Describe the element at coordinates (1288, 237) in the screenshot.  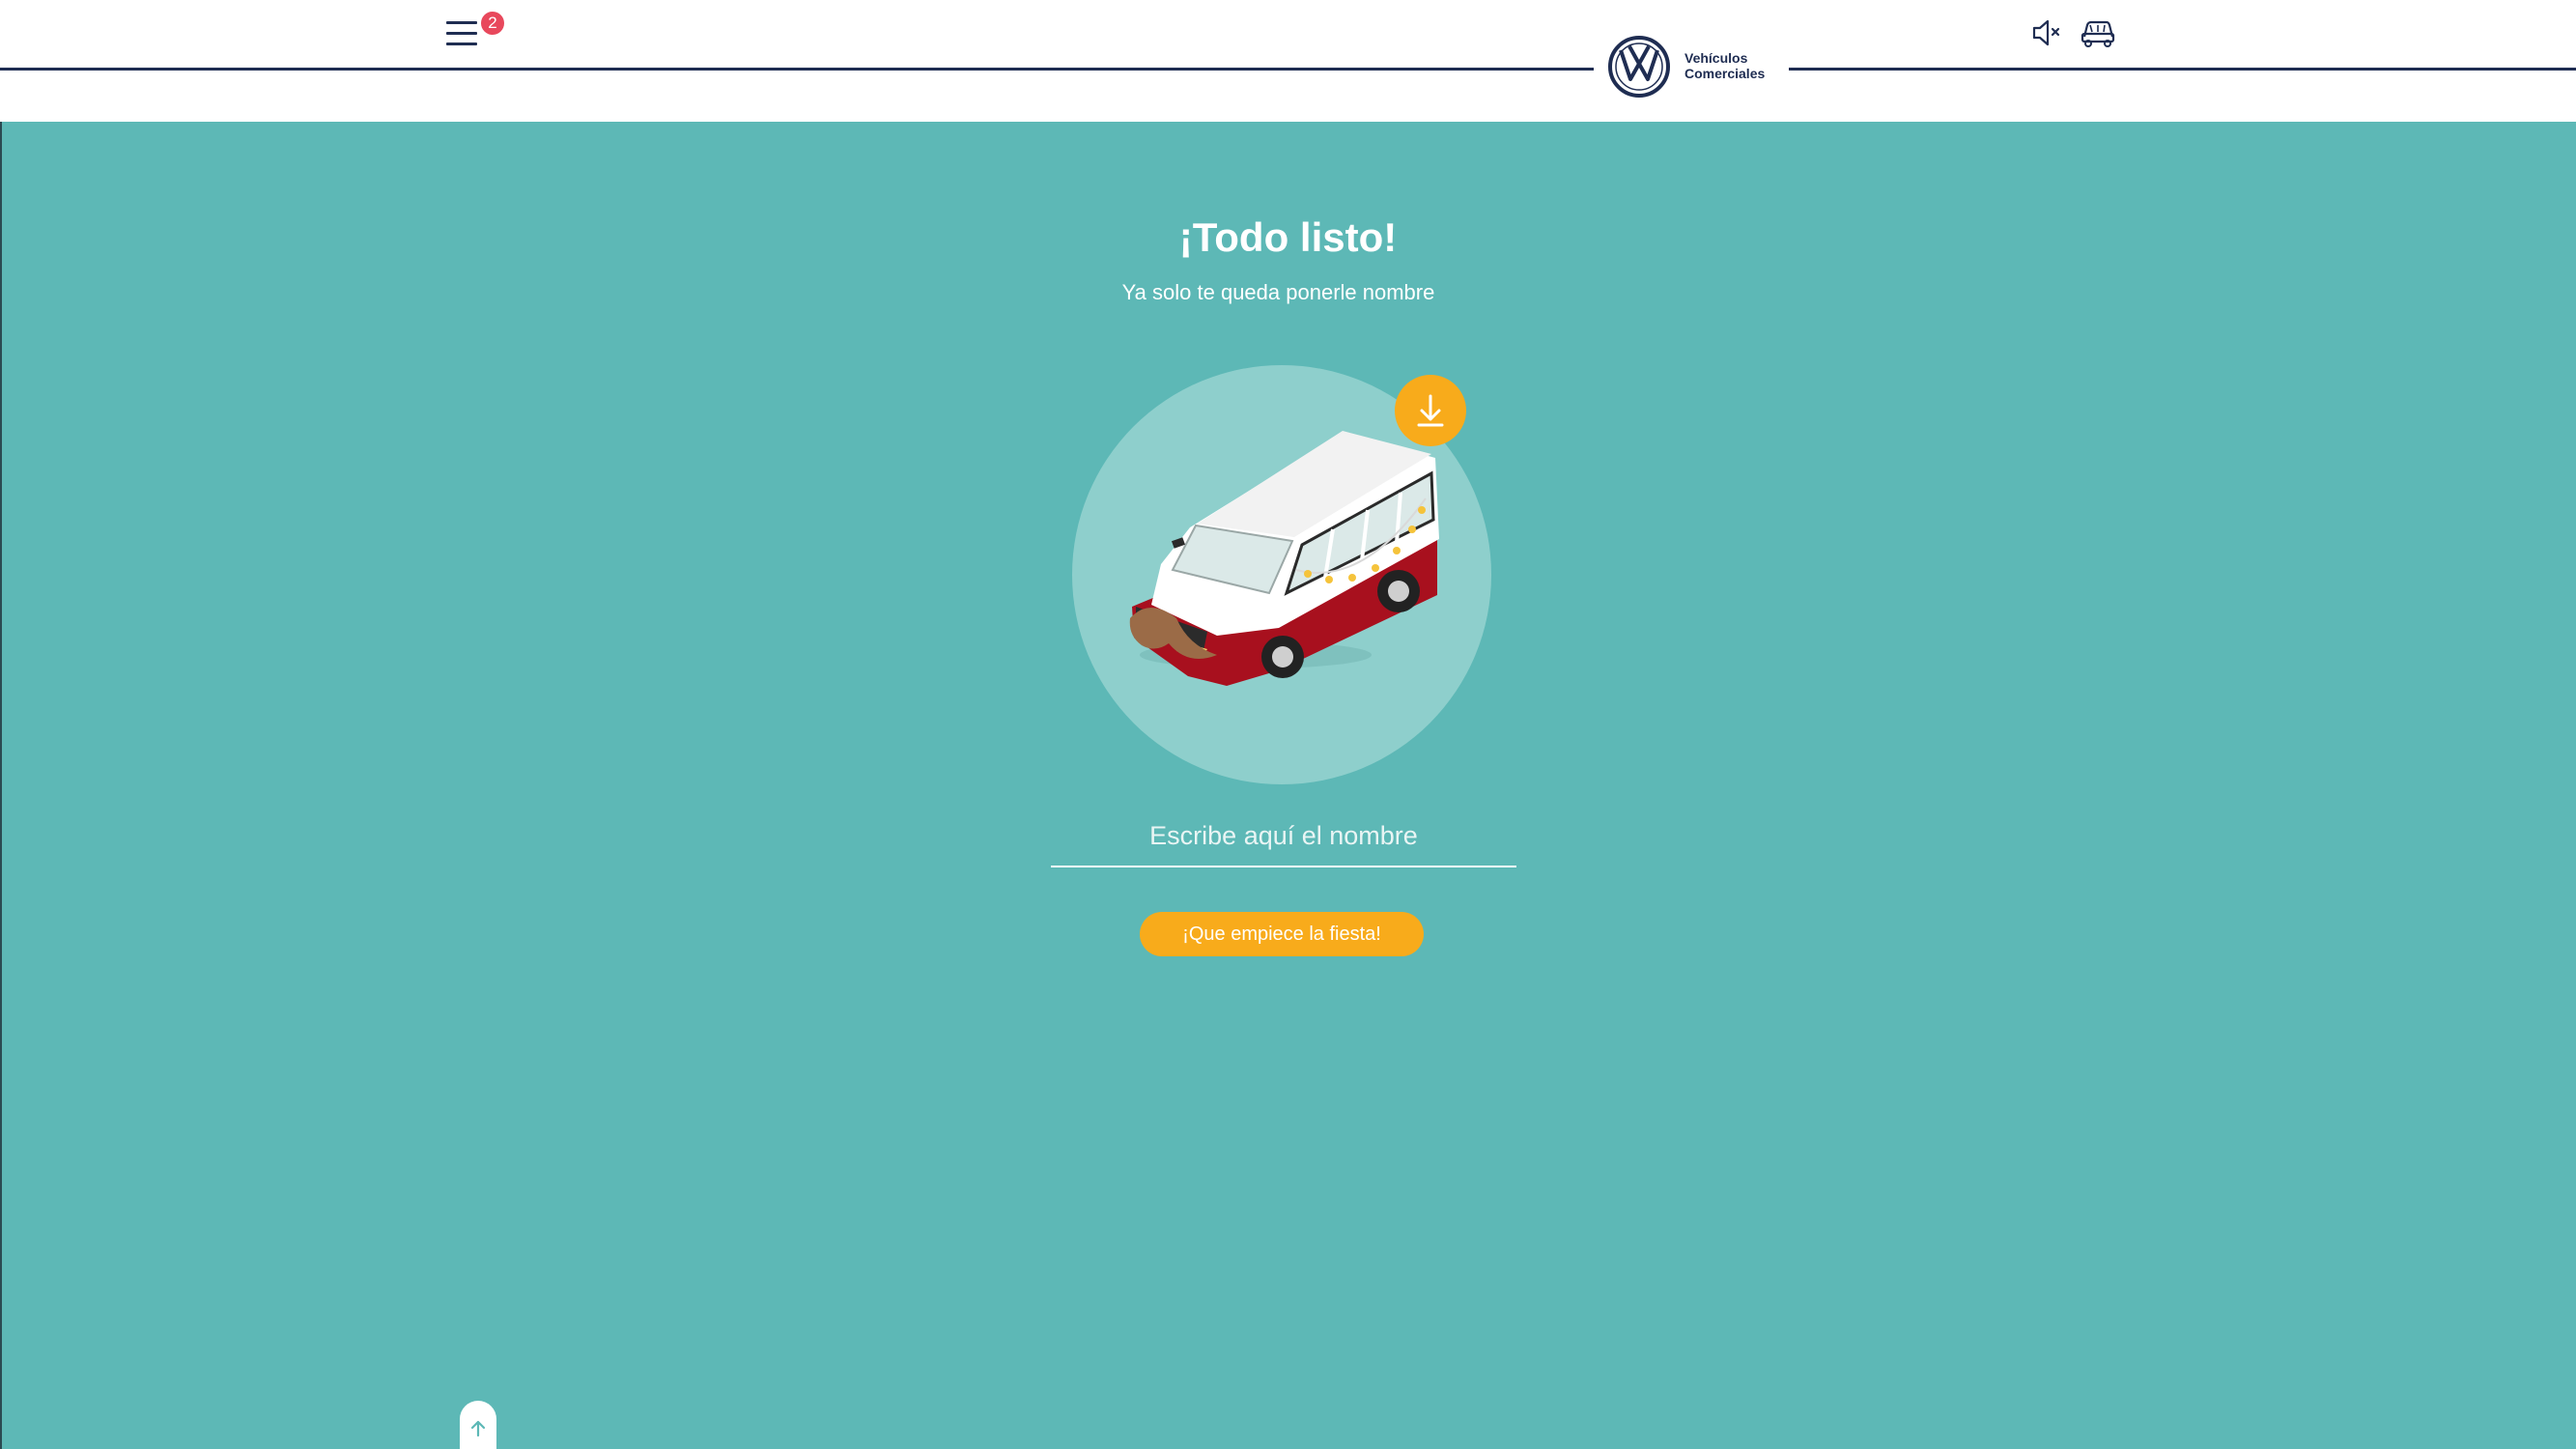
I see `page-title: ¡Todo listo!` at that location.